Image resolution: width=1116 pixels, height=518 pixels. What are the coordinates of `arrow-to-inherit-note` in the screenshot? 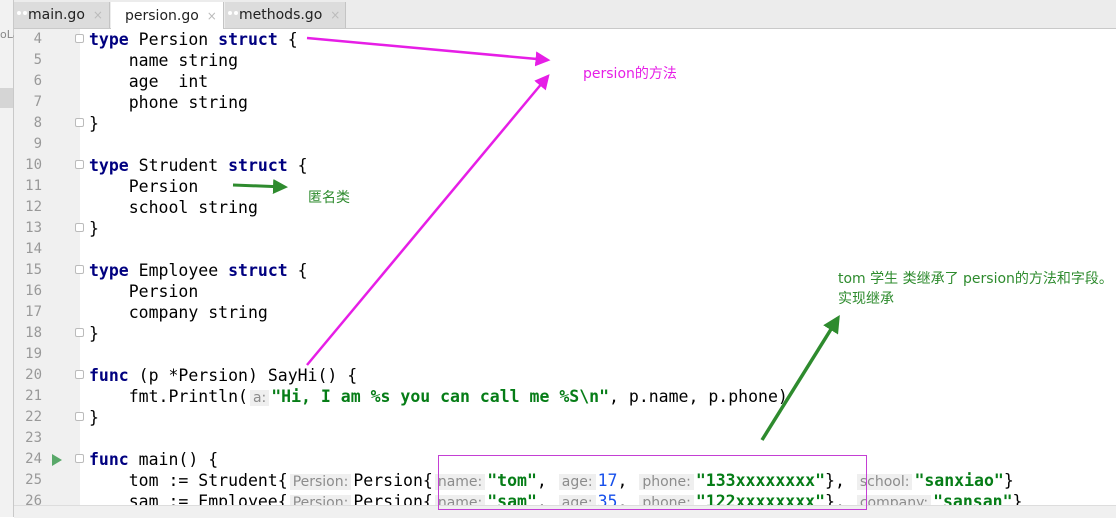 It's located at (800, 378).